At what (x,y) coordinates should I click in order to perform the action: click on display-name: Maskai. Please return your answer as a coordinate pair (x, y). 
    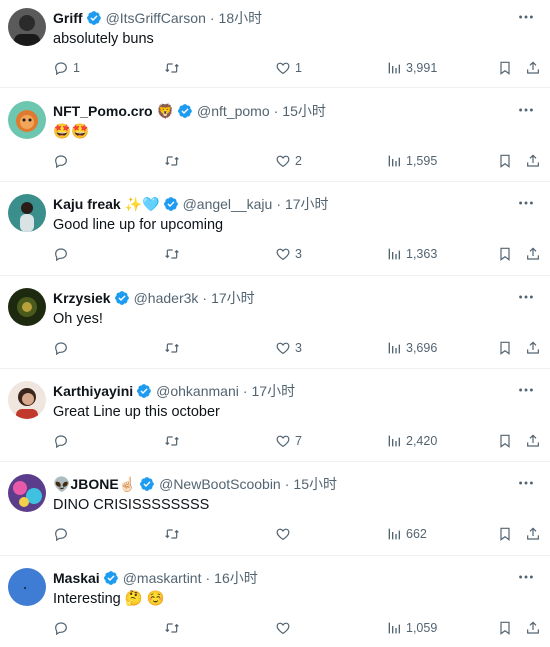
    Looking at the image, I should click on (76, 578).